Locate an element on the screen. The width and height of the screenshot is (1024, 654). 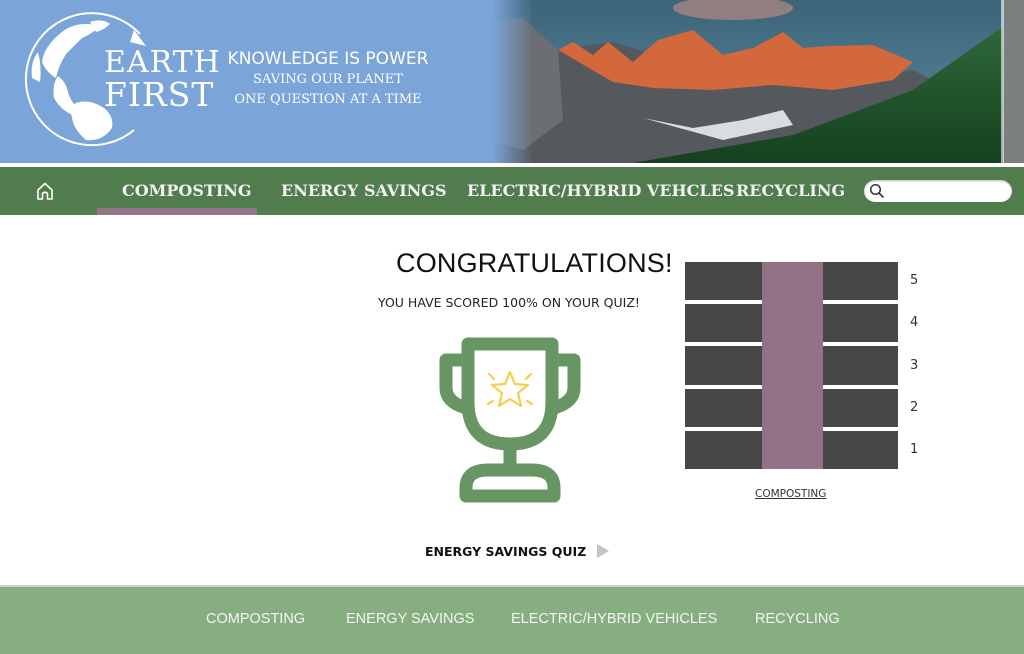
composting-progress-meter is located at coordinates (791, 365).